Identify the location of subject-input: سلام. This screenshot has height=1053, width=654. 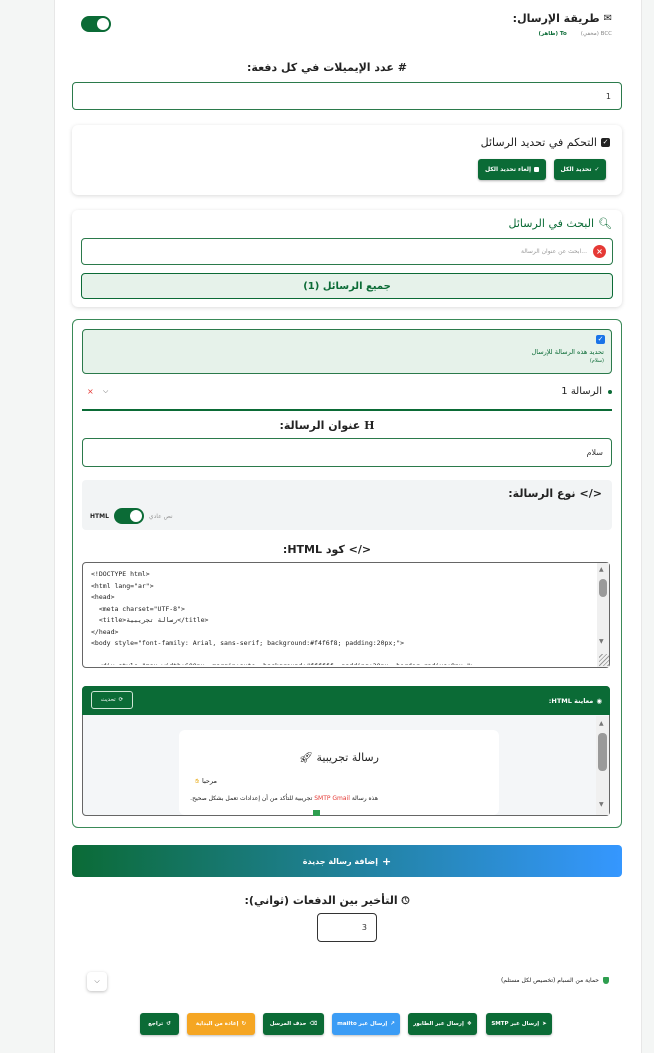
(347, 452).